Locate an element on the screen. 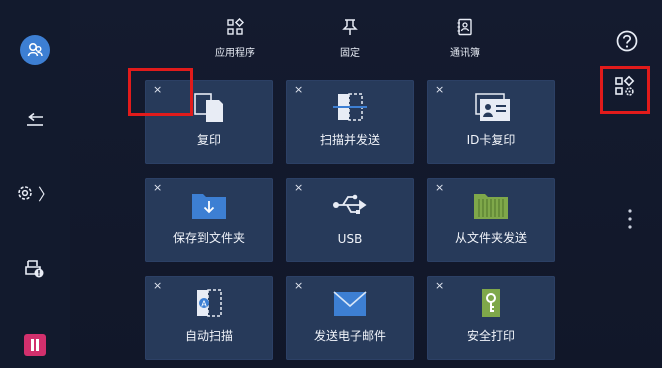 Image resolution: width=662 pixels, height=368 pixels. left-rail: 〉 is located at coordinates (35, 184).